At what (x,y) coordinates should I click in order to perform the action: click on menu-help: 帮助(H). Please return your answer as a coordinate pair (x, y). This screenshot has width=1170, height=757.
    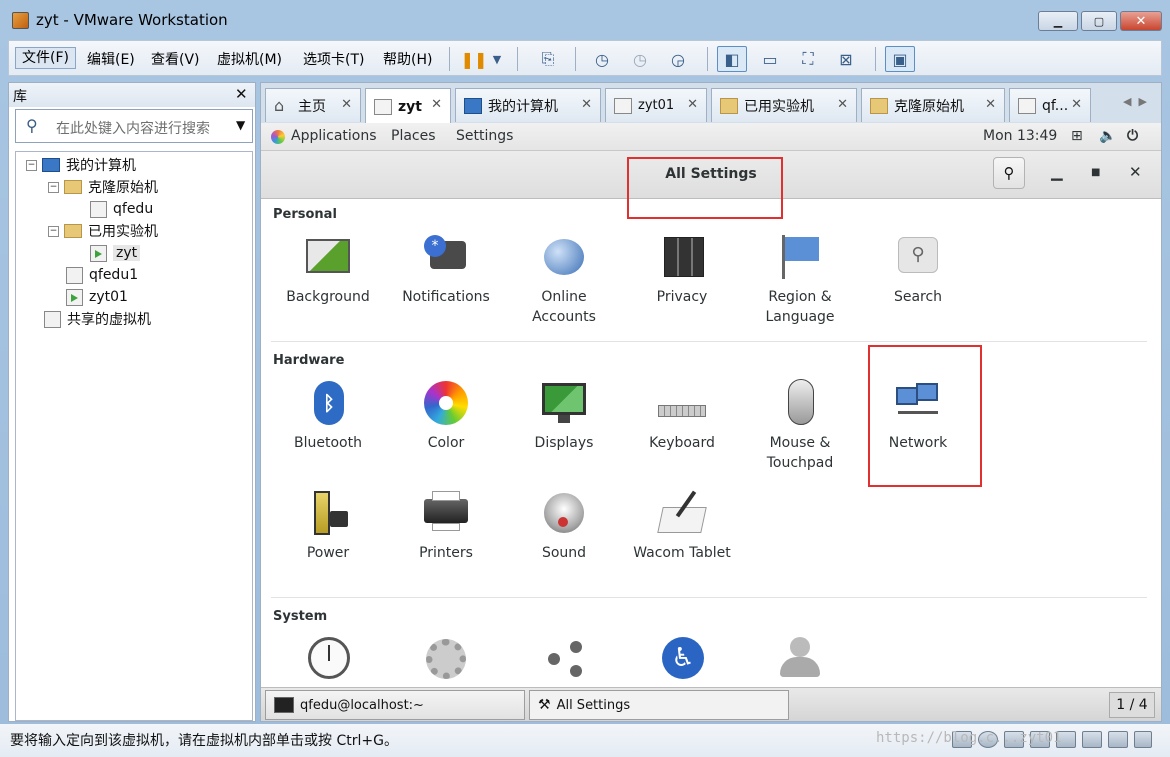
    Looking at the image, I should click on (407, 59).